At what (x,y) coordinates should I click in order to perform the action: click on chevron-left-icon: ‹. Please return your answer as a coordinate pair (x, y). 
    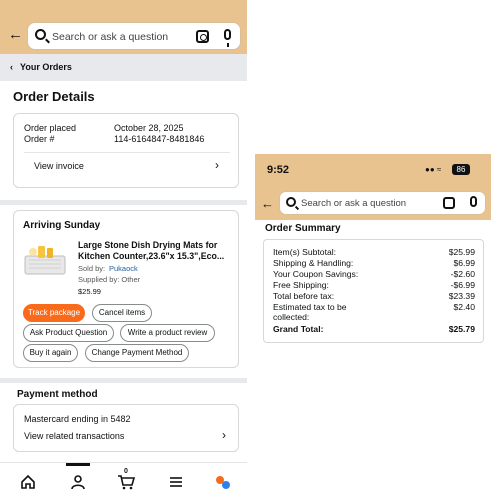
    Looking at the image, I should click on (11, 67).